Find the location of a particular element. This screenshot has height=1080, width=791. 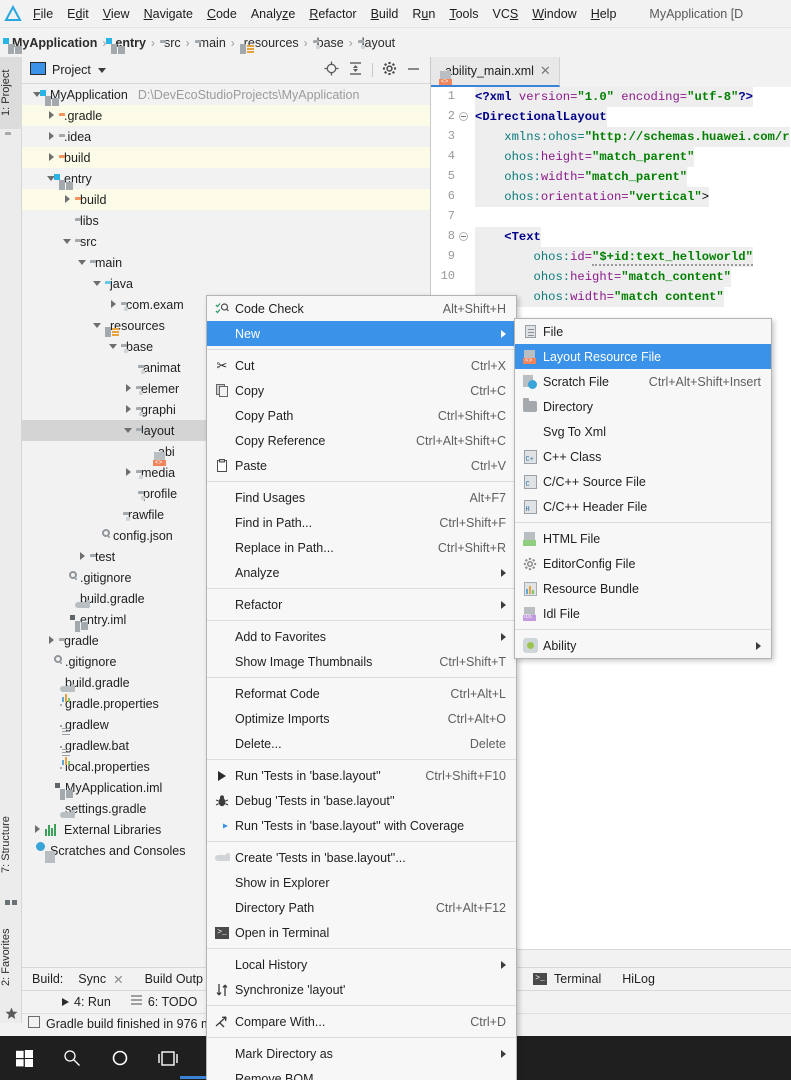

hilog-tab: HiLog is located at coordinates (638, 979).